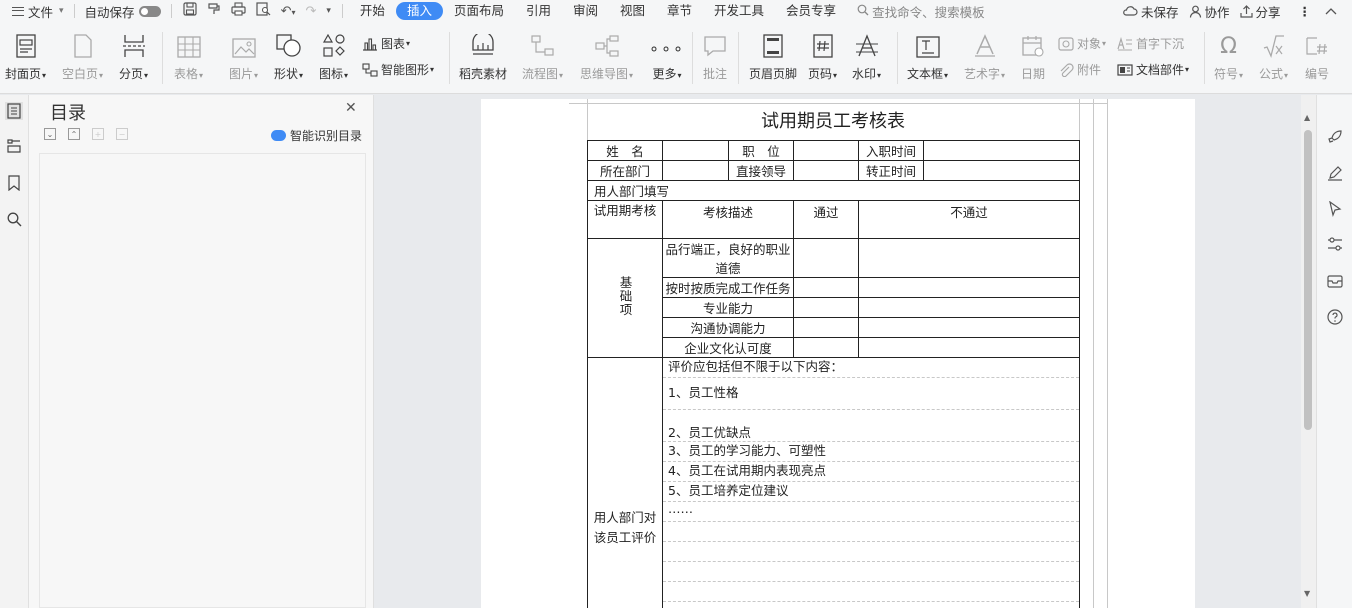  What do you see at coordinates (773, 57) in the screenshot?
I see `header-footer-button: 页眉页脚` at bounding box center [773, 57].